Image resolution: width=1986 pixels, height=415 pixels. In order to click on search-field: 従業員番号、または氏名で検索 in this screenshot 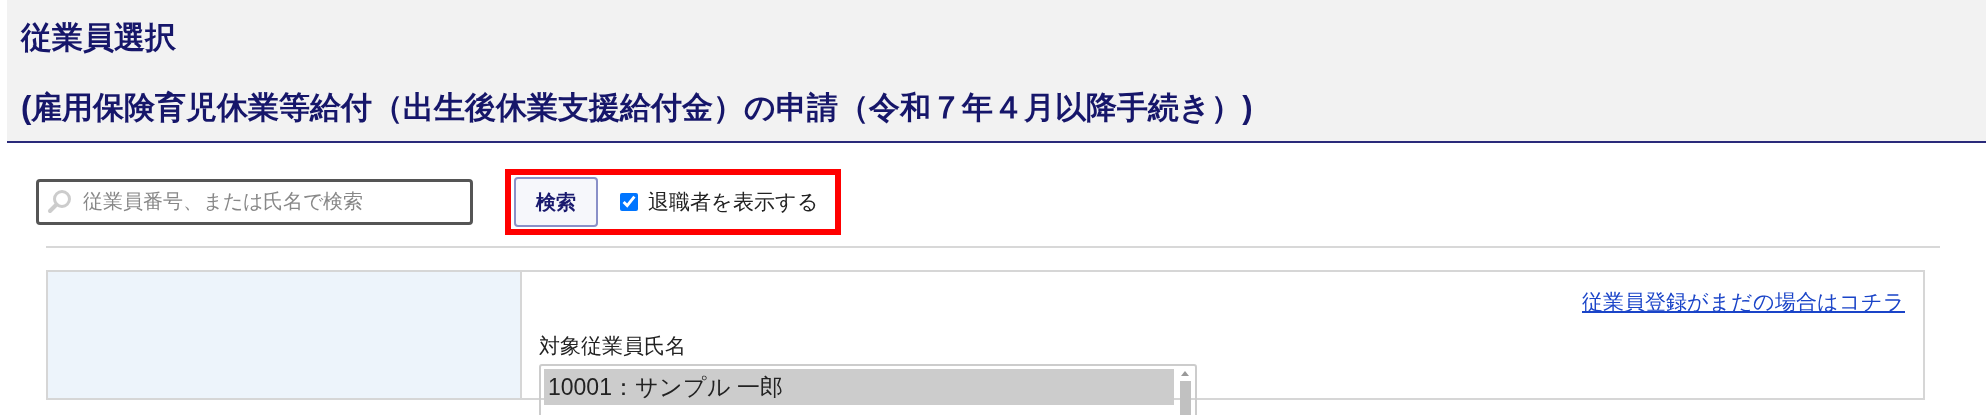, I will do `click(254, 201)`.